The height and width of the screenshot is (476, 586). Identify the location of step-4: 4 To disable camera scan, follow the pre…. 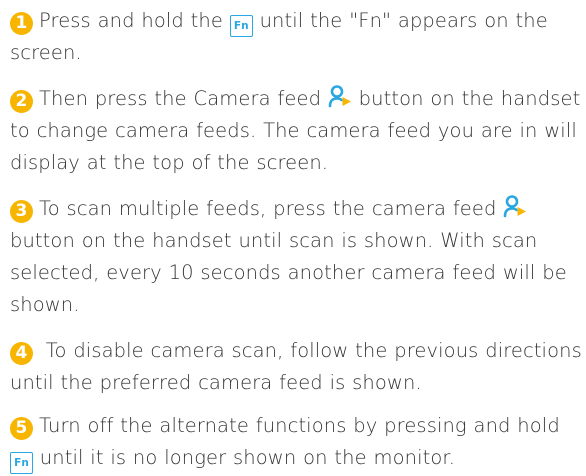
(296, 367).